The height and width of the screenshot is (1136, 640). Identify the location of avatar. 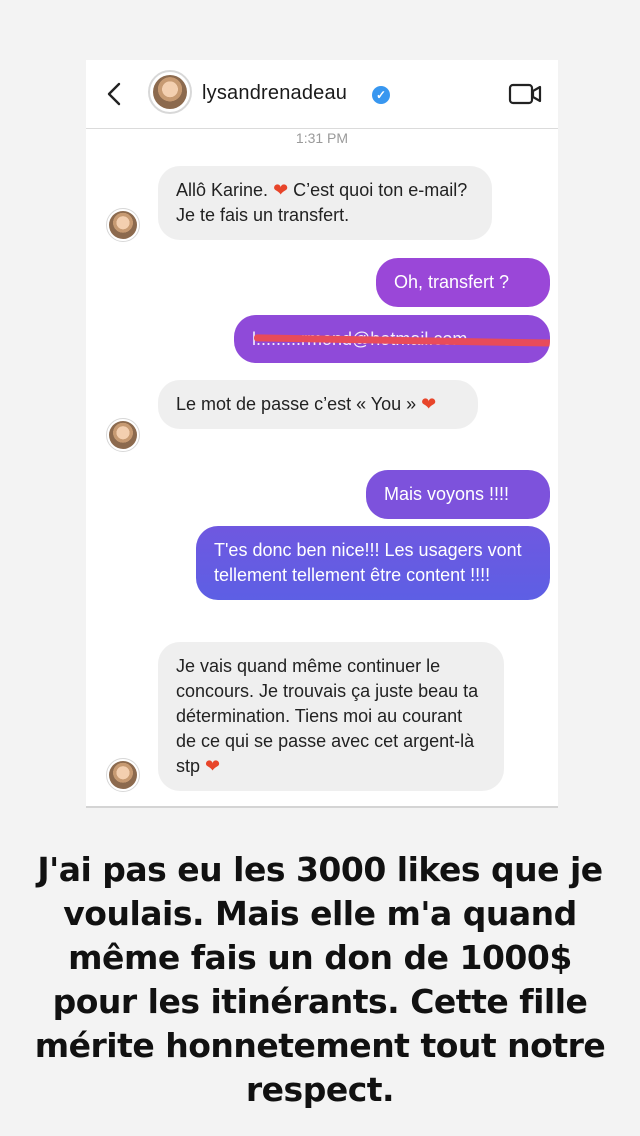
(170, 92).